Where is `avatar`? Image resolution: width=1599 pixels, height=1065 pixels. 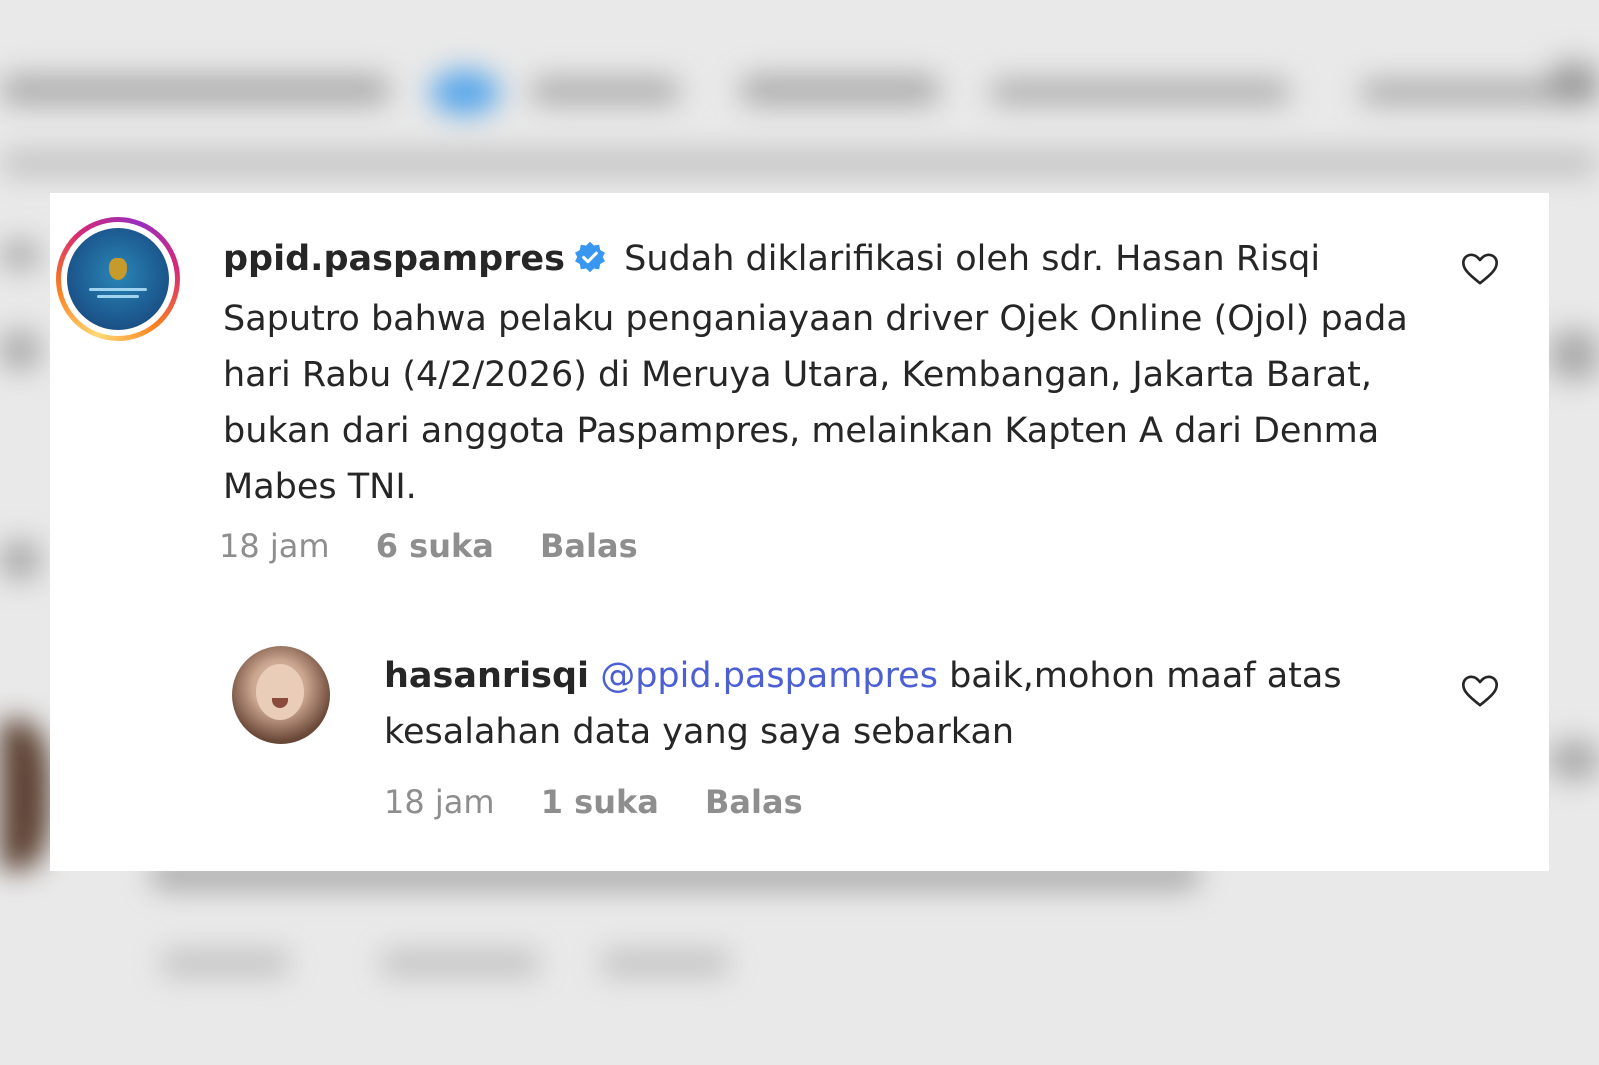
avatar is located at coordinates (118, 279).